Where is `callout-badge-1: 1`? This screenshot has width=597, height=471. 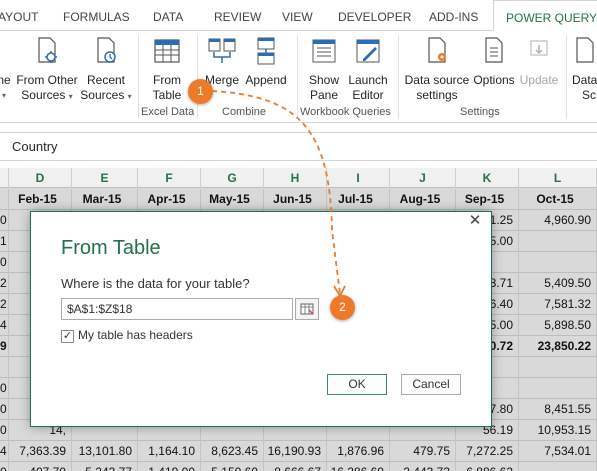 callout-badge-1: 1 is located at coordinates (200, 91).